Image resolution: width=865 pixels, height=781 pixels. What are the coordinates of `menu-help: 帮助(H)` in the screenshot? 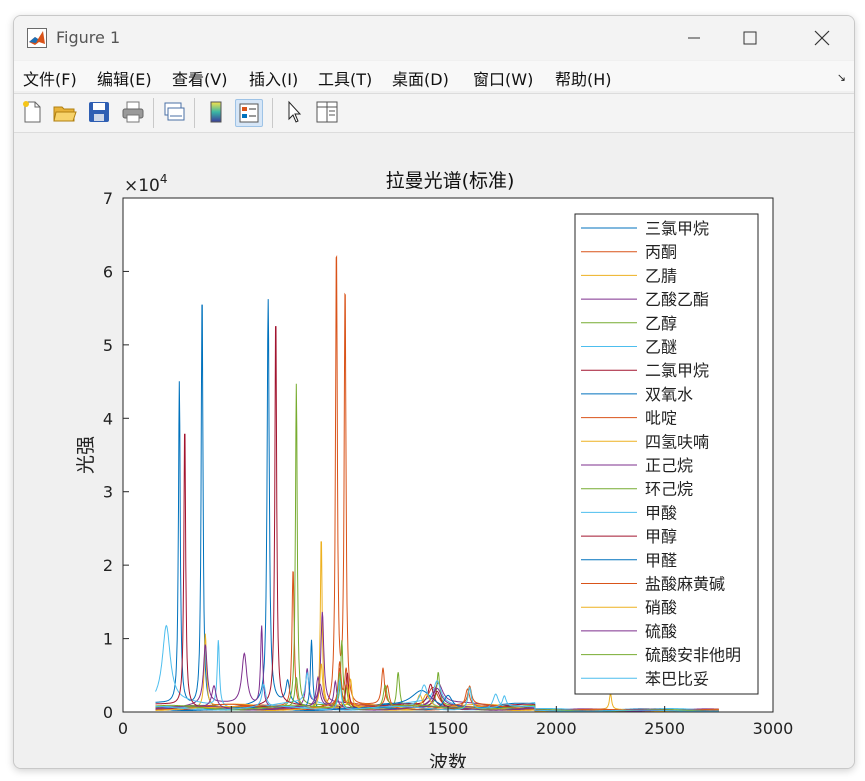 It's located at (583, 78).